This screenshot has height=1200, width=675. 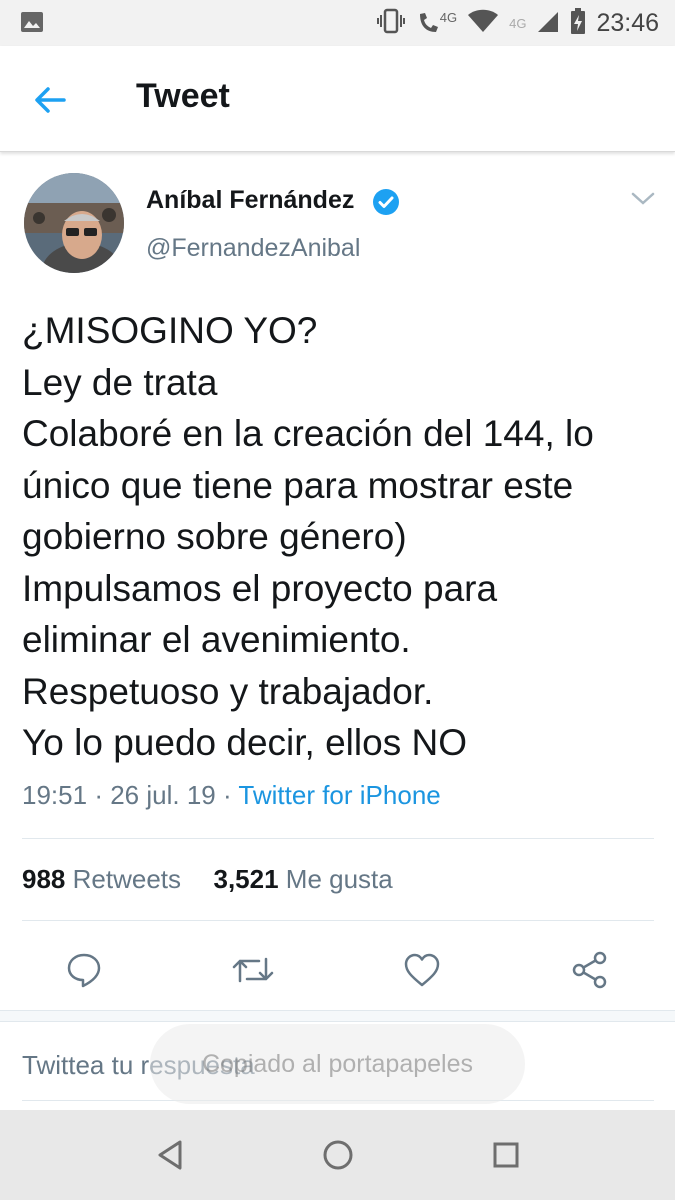 What do you see at coordinates (214, 536) in the screenshot?
I see `tweet-line: gobierno sobre género)` at bounding box center [214, 536].